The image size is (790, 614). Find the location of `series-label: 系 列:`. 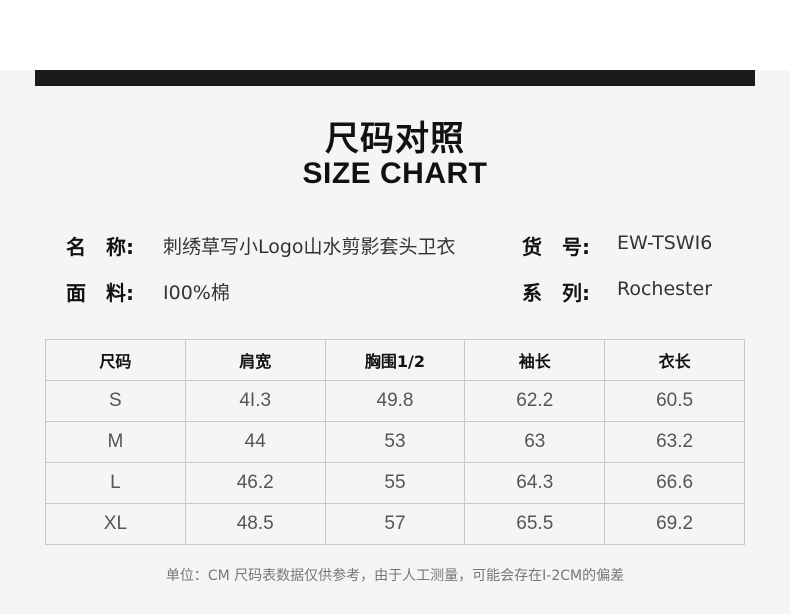

series-label: 系 列: is located at coordinates (556, 293).